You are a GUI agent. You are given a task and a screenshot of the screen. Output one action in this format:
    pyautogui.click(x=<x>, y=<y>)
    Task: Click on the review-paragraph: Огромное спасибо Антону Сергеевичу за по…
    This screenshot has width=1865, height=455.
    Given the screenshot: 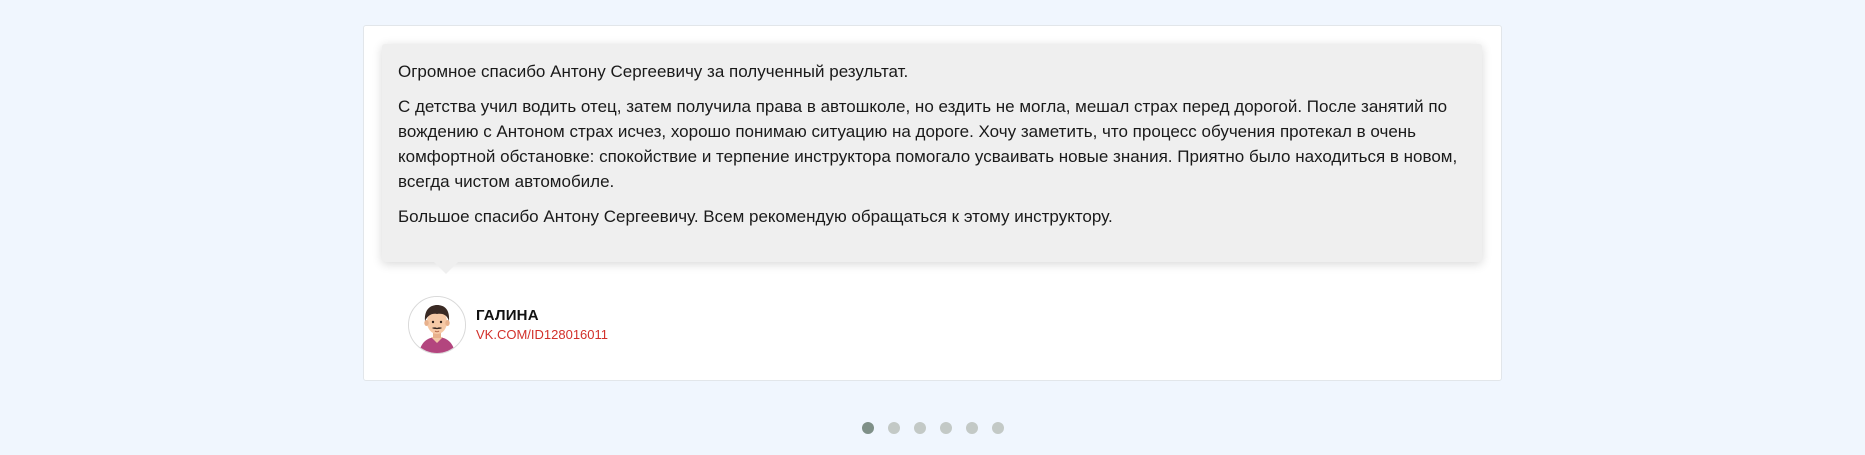 What is the action you would take?
    pyautogui.click(x=653, y=71)
    